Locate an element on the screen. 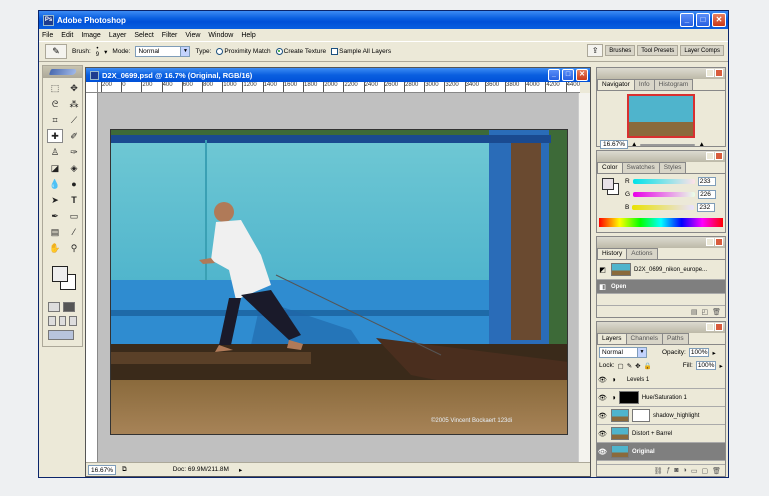  navigator-zoom: 16.67% is located at coordinates (614, 144).